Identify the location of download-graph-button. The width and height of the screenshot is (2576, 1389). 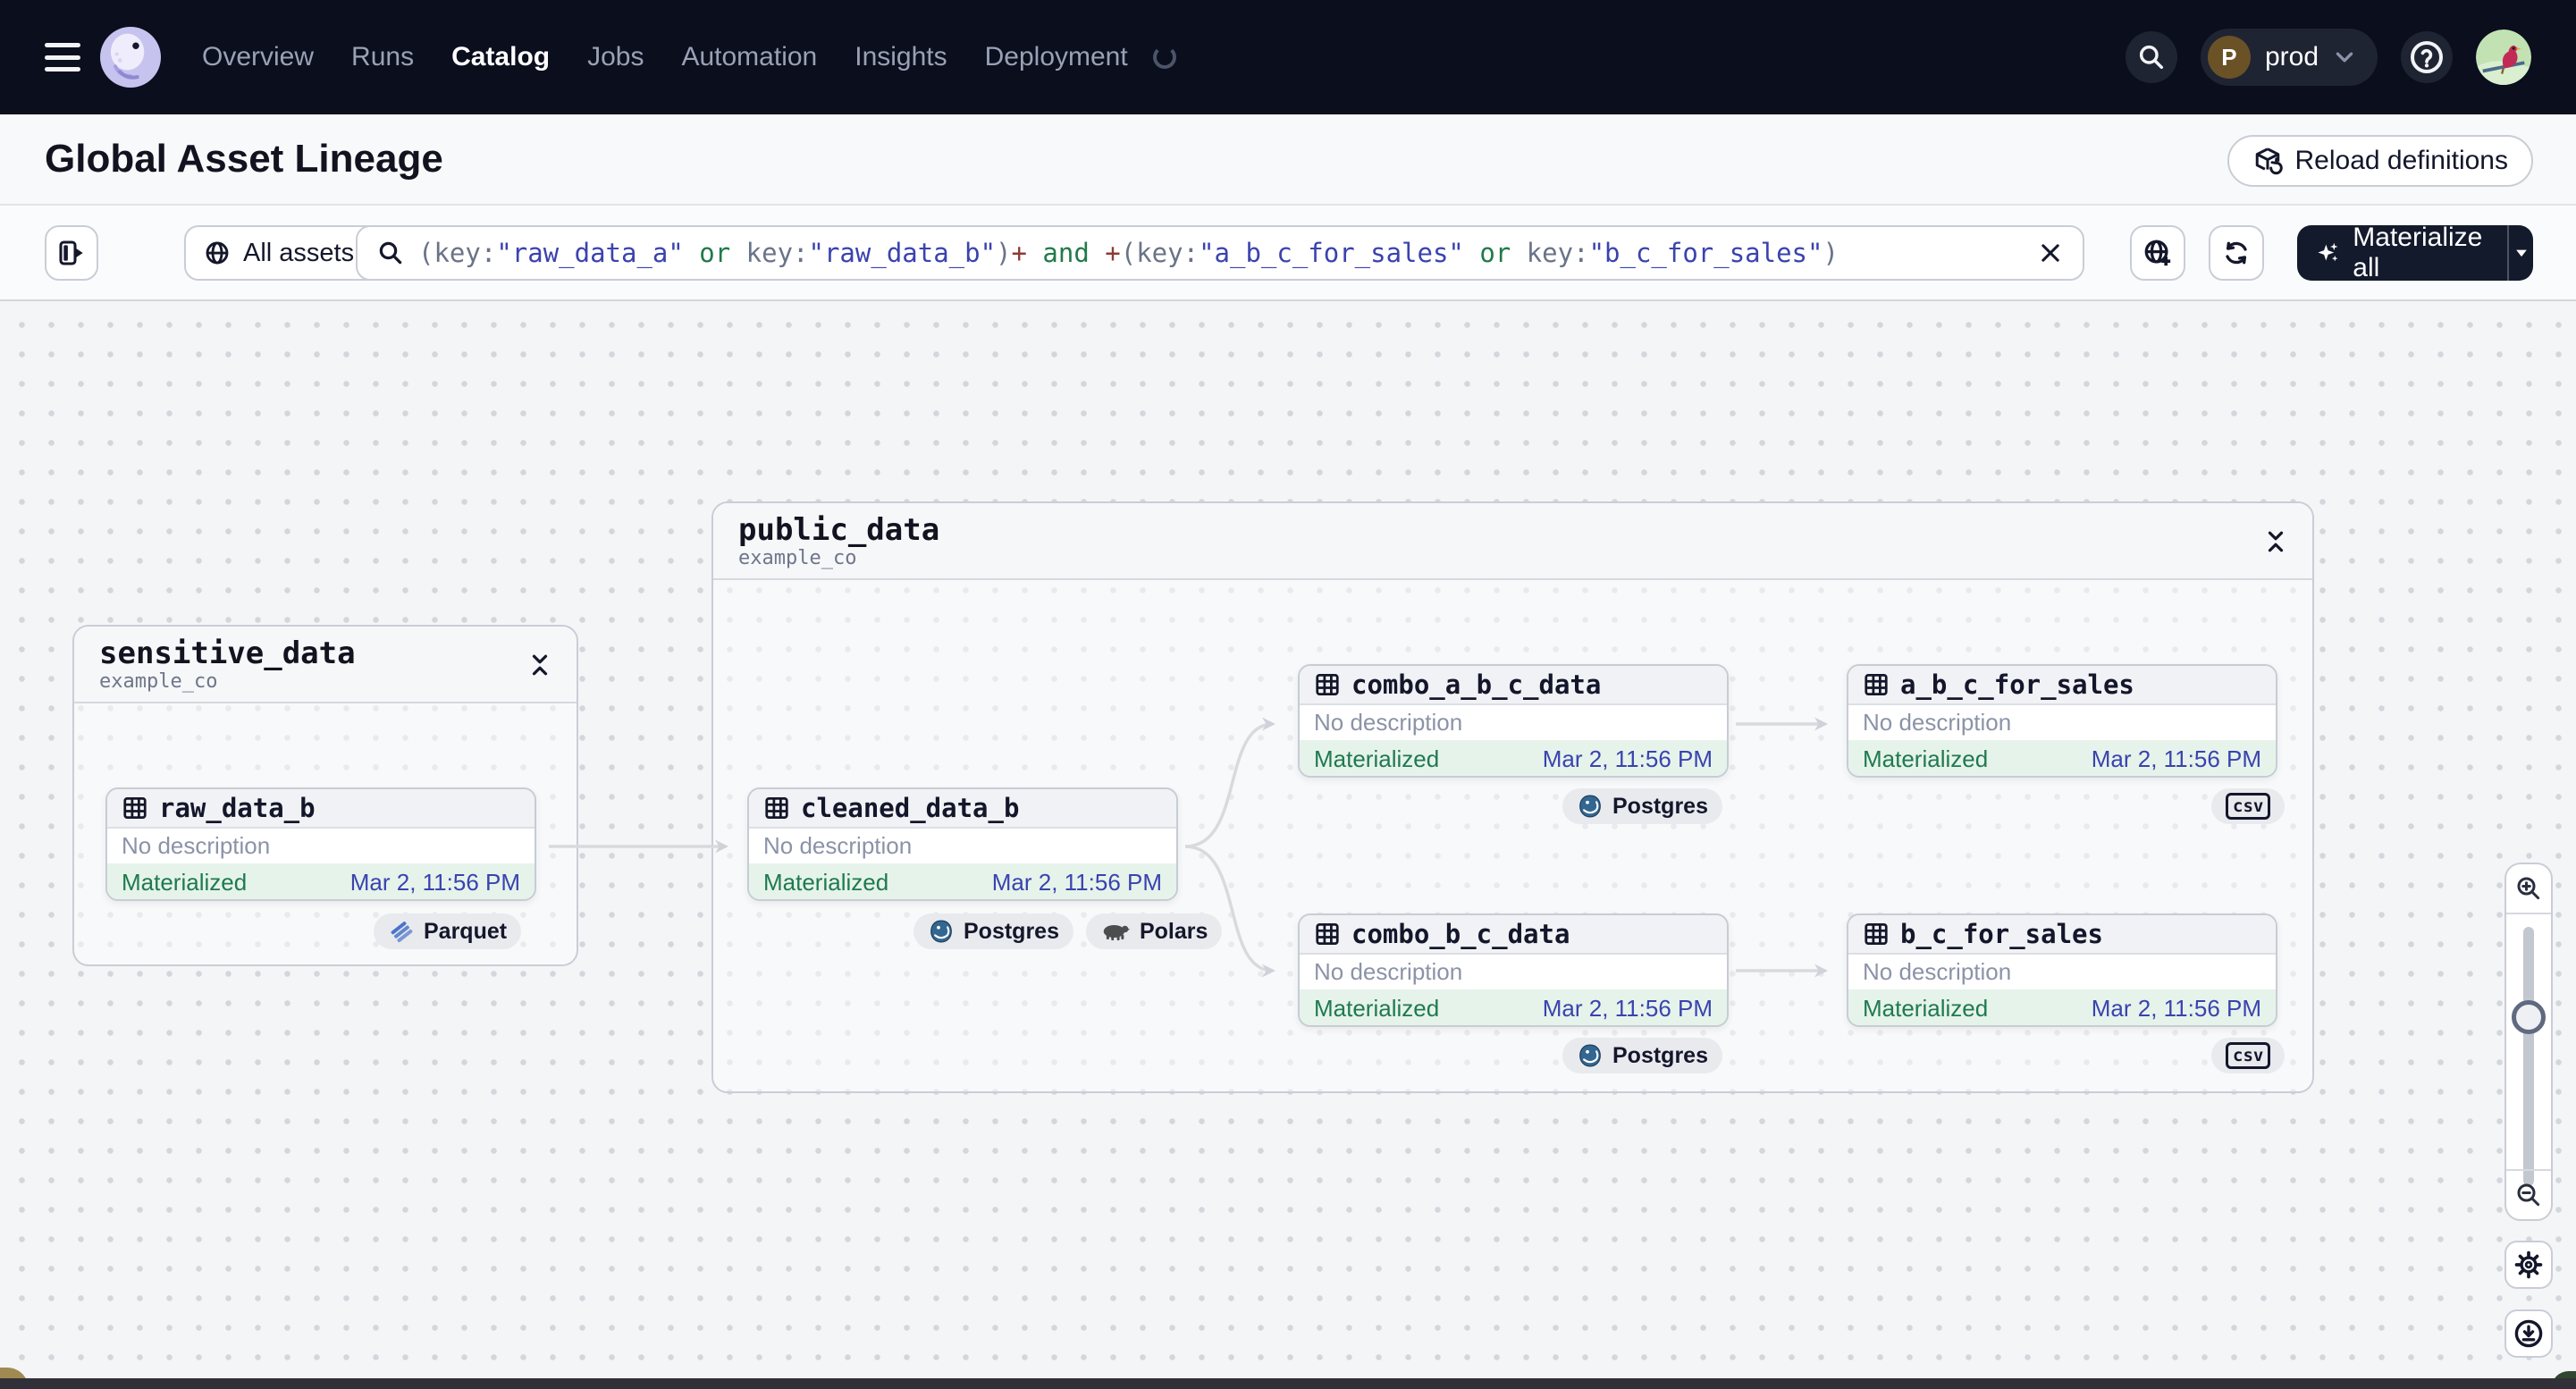
(2529, 1333).